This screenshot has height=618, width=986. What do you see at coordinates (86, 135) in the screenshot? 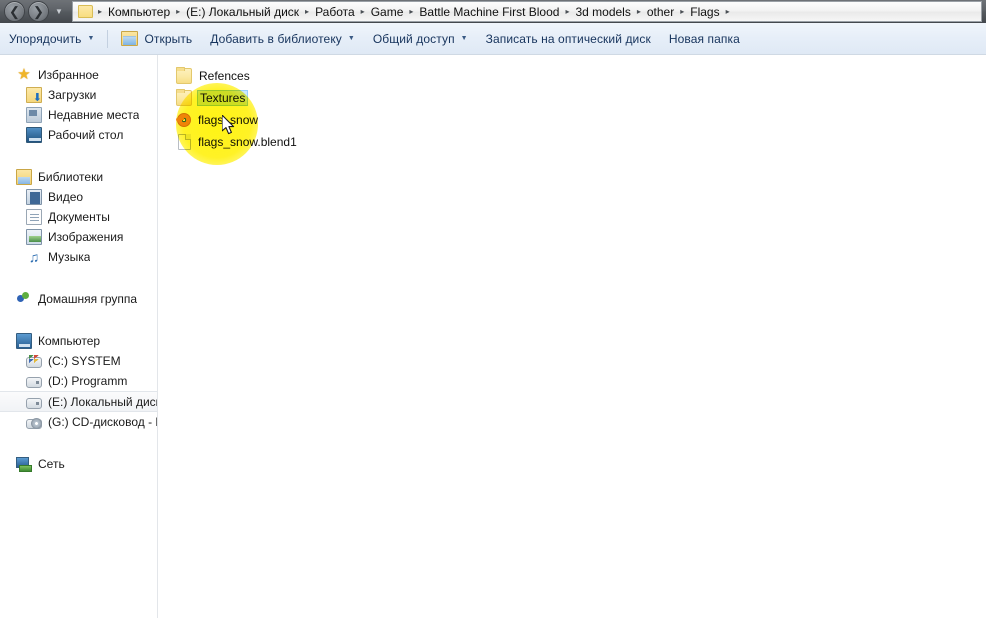
I see `sidebar-item-label: Рабочий стол` at bounding box center [86, 135].